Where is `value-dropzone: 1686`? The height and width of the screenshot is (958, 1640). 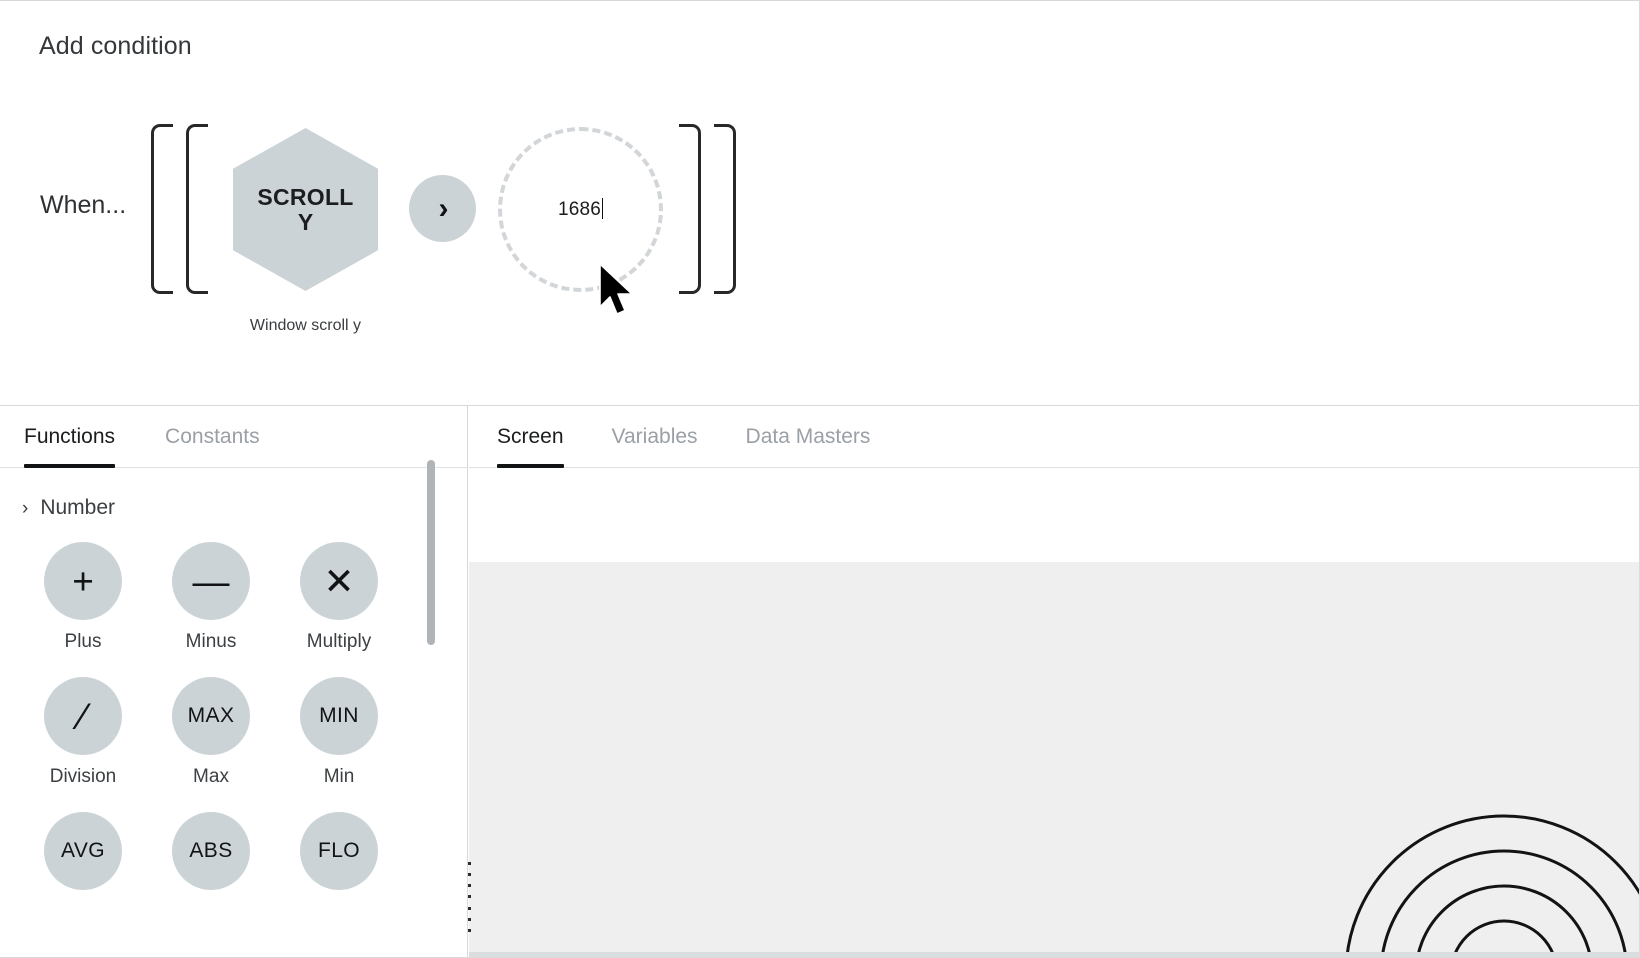 value-dropzone: 1686 is located at coordinates (580, 209).